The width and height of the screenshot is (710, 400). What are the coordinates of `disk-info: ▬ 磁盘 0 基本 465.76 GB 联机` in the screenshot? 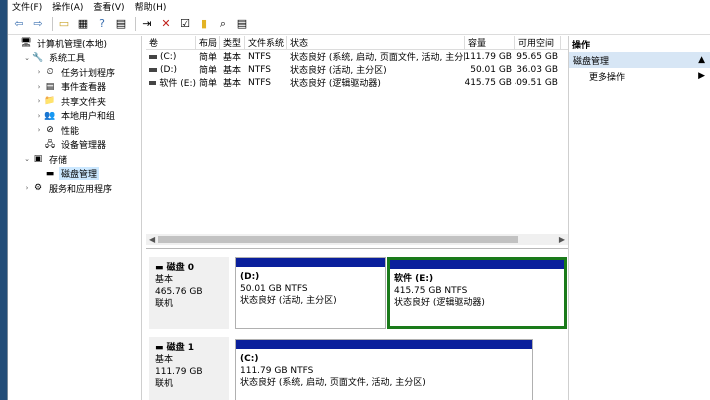 It's located at (189, 293).